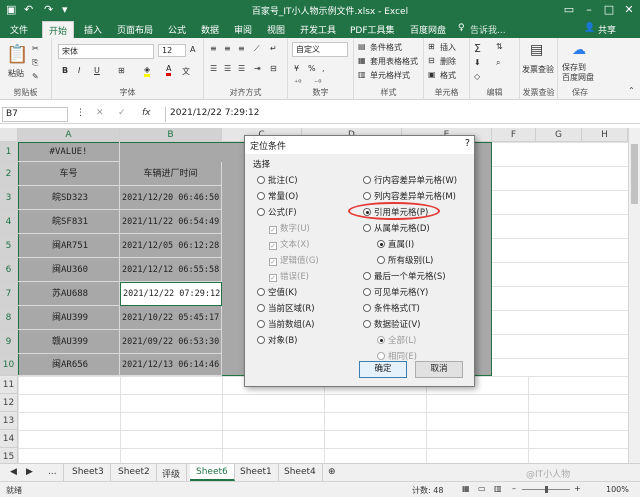  I want to click on column-header-a: A, so click(69, 135).